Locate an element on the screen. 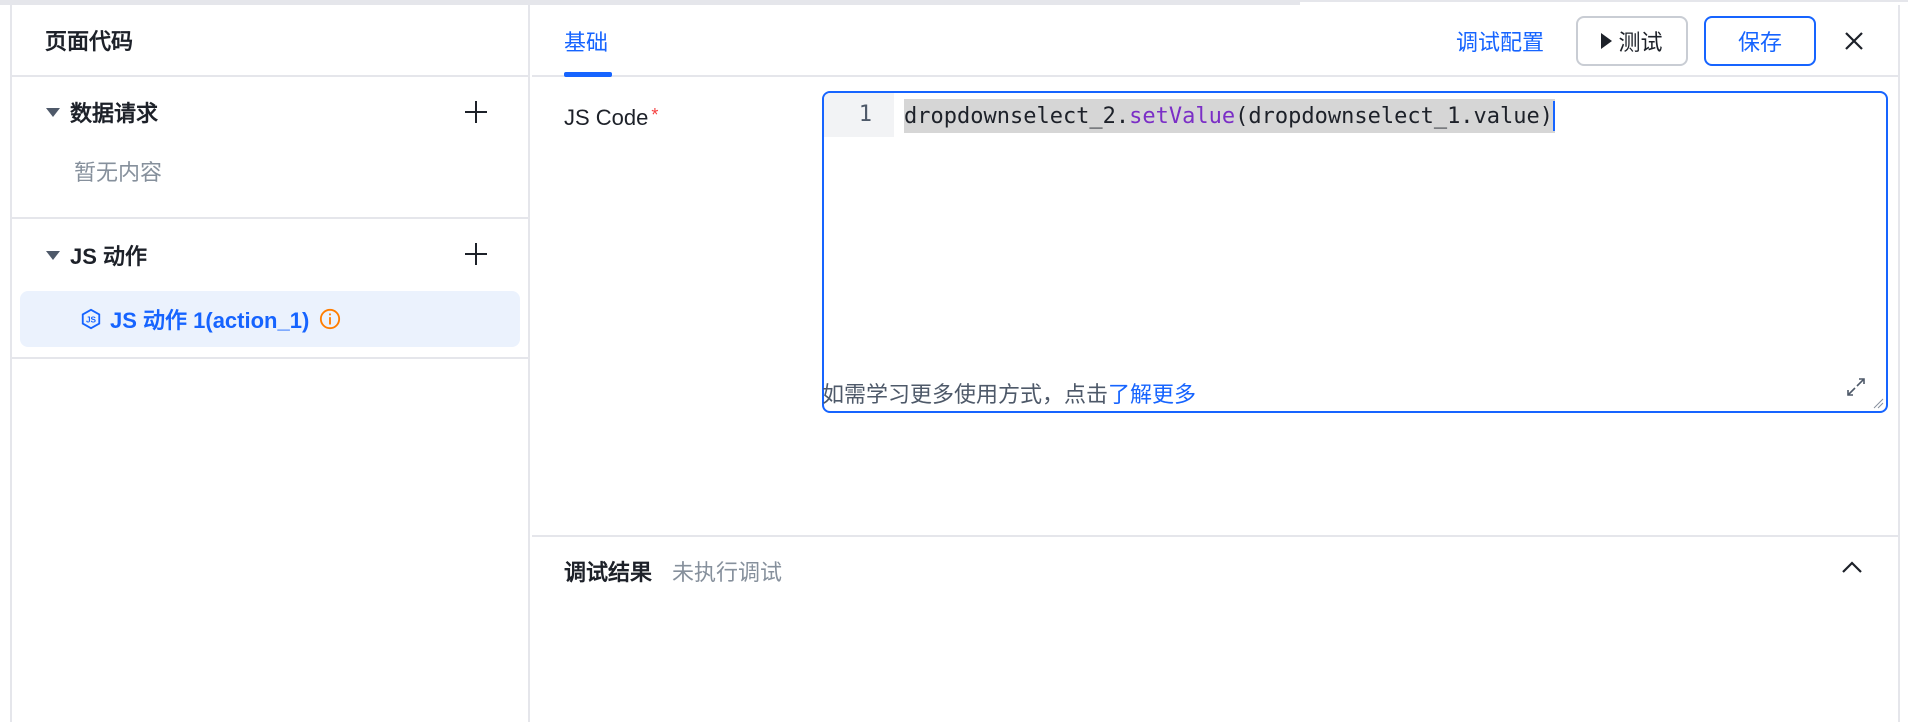 The image size is (1908, 722). add-data-request-icon is located at coordinates (476, 112).